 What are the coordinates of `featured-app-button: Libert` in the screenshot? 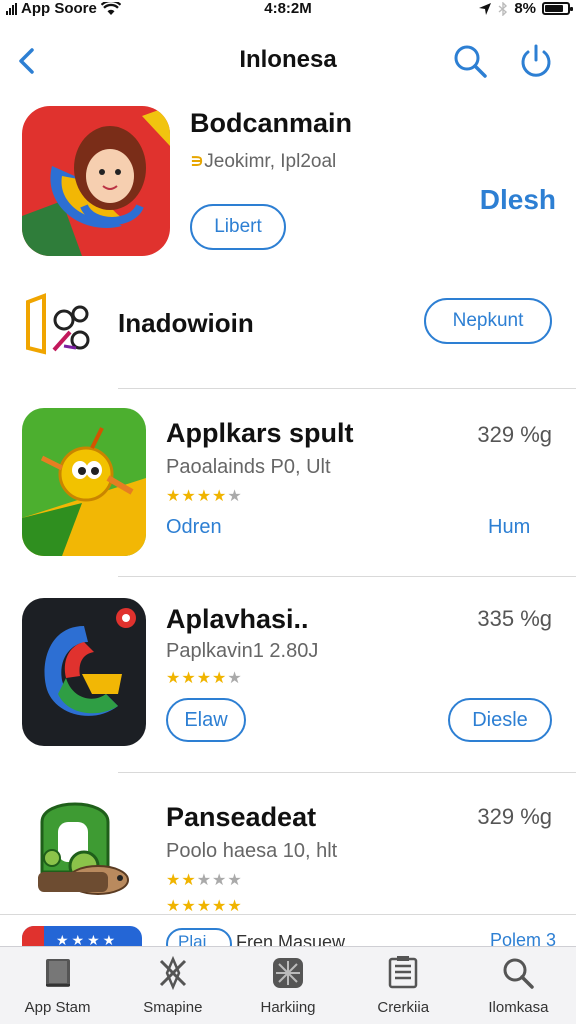 It's located at (238, 227).